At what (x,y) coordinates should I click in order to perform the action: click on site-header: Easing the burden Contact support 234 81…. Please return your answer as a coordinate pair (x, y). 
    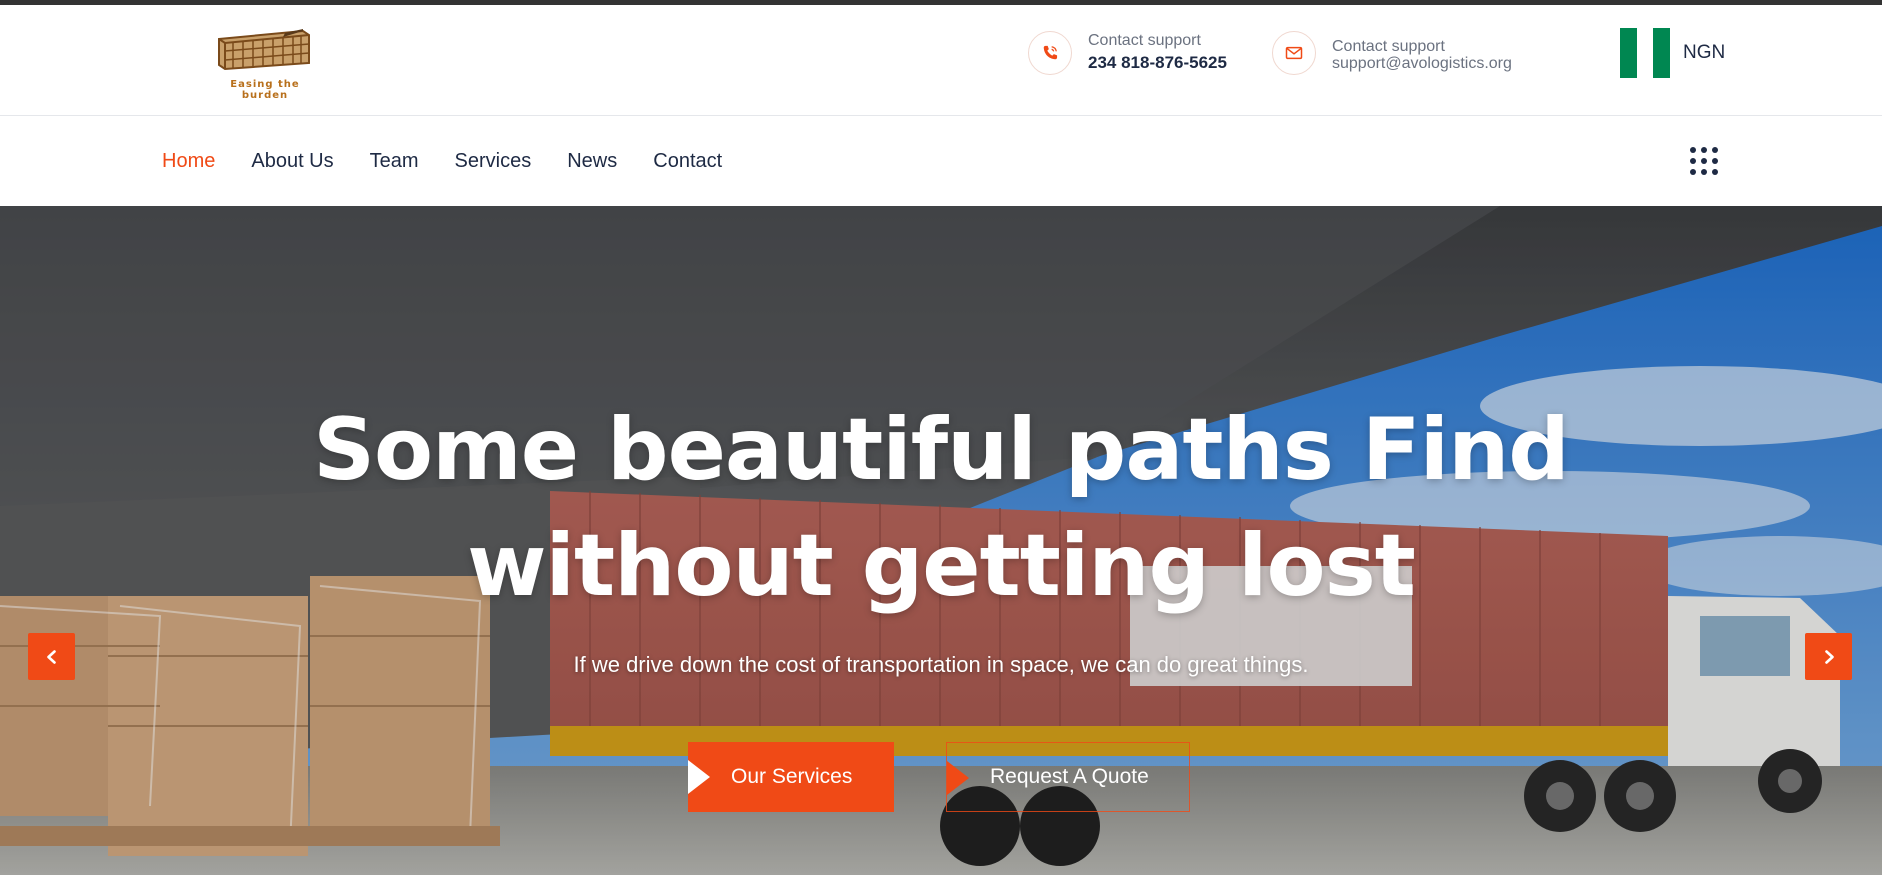
    Looking at the image, I should click on (941, 60).